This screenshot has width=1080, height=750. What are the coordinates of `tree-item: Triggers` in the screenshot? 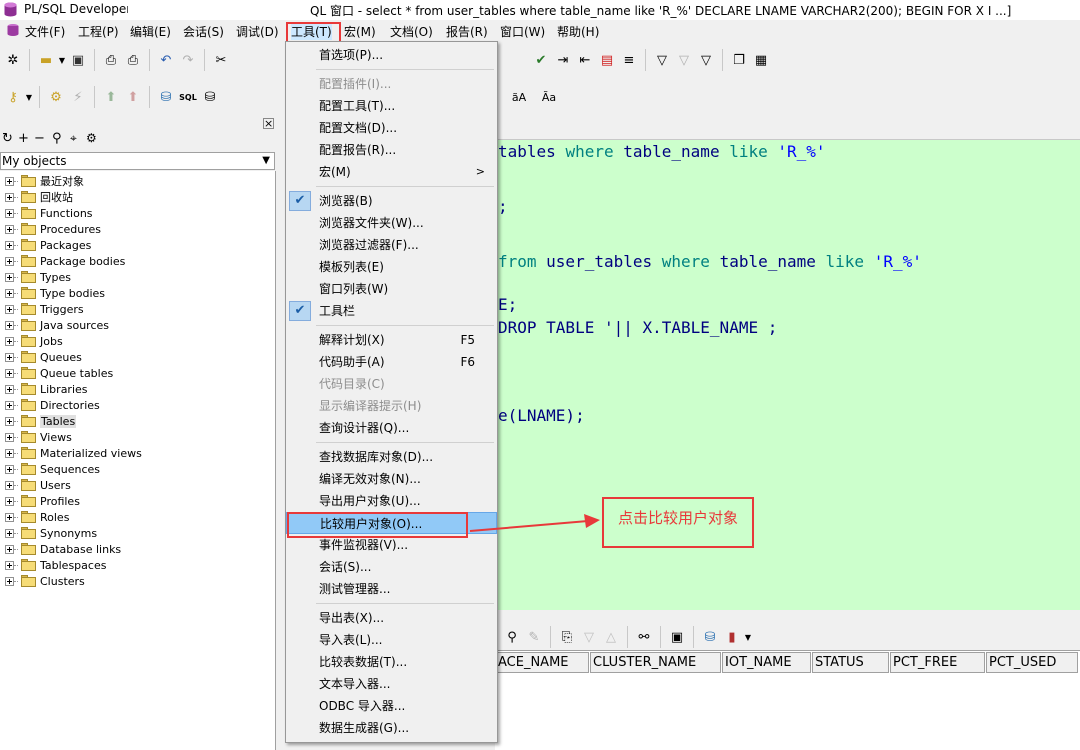 It's located at (42, 309).